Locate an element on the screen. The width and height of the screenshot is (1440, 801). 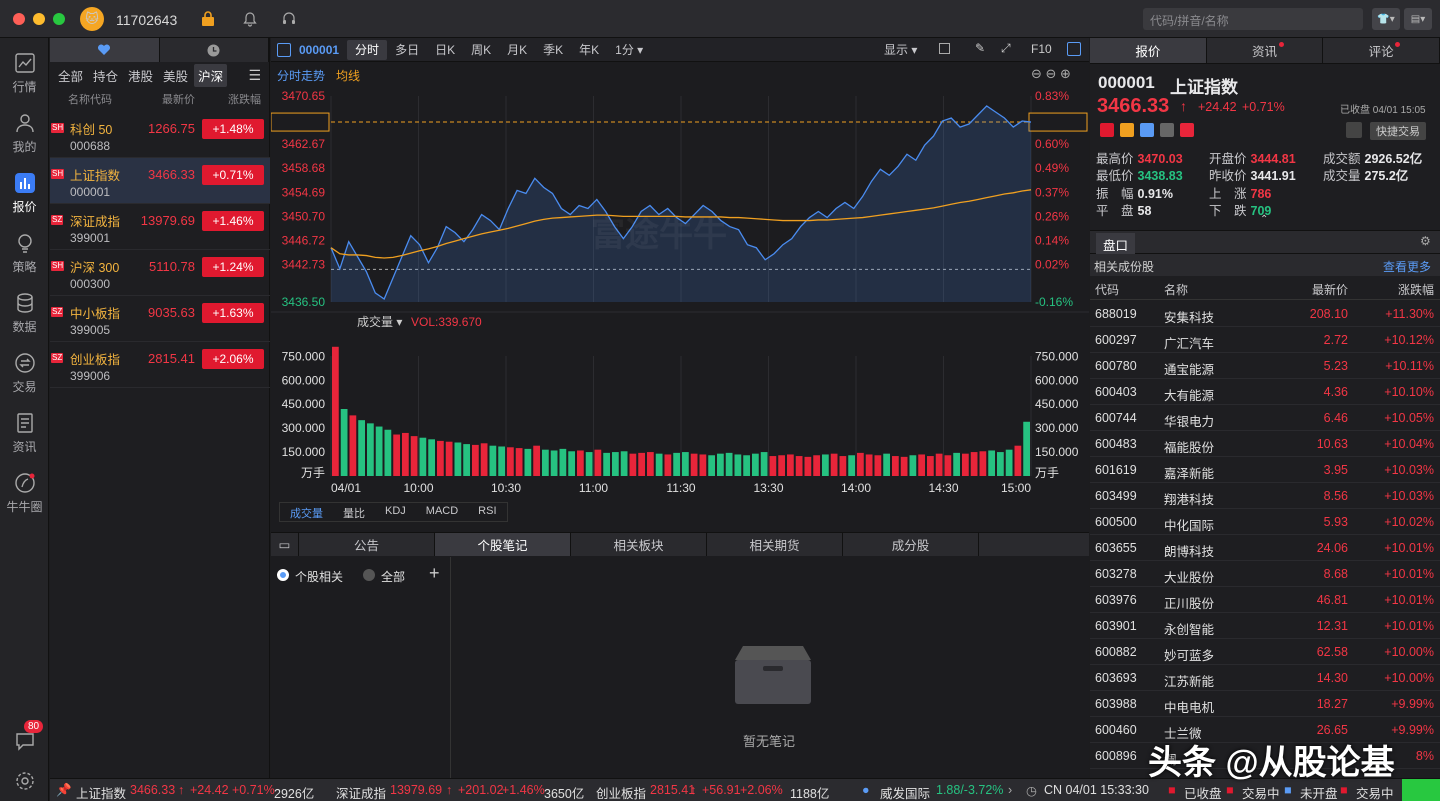
sidebar-item-mine: 我的 is located at coordinates (24, 132).